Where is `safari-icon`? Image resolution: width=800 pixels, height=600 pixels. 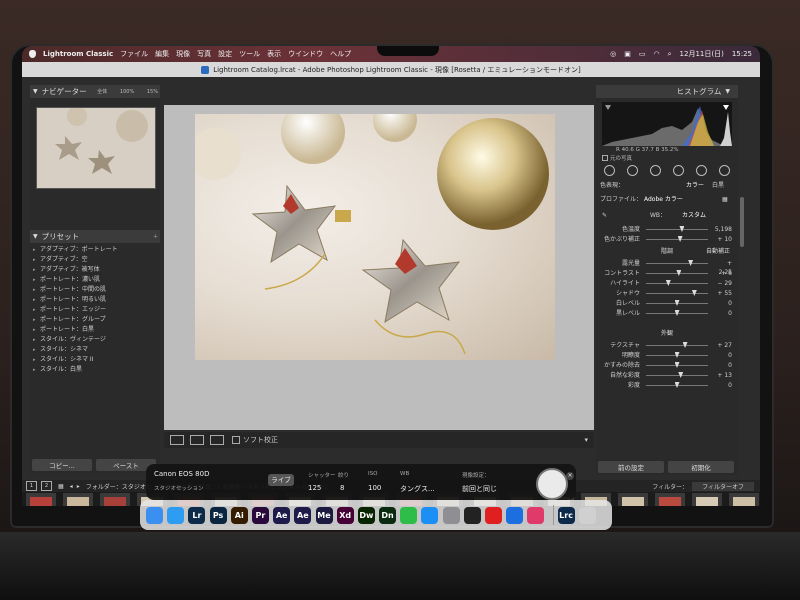 safari-icon is located at coordinates (176, 515).